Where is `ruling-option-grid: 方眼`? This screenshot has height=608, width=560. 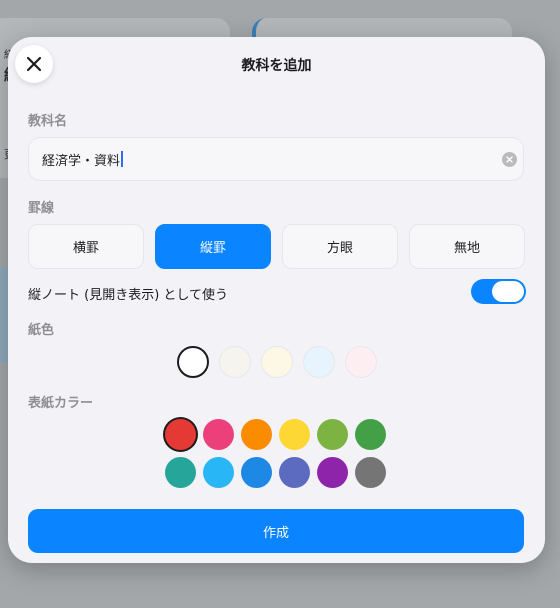 ruling-option-grid: 方眼 is located at coordinates (340, 246).